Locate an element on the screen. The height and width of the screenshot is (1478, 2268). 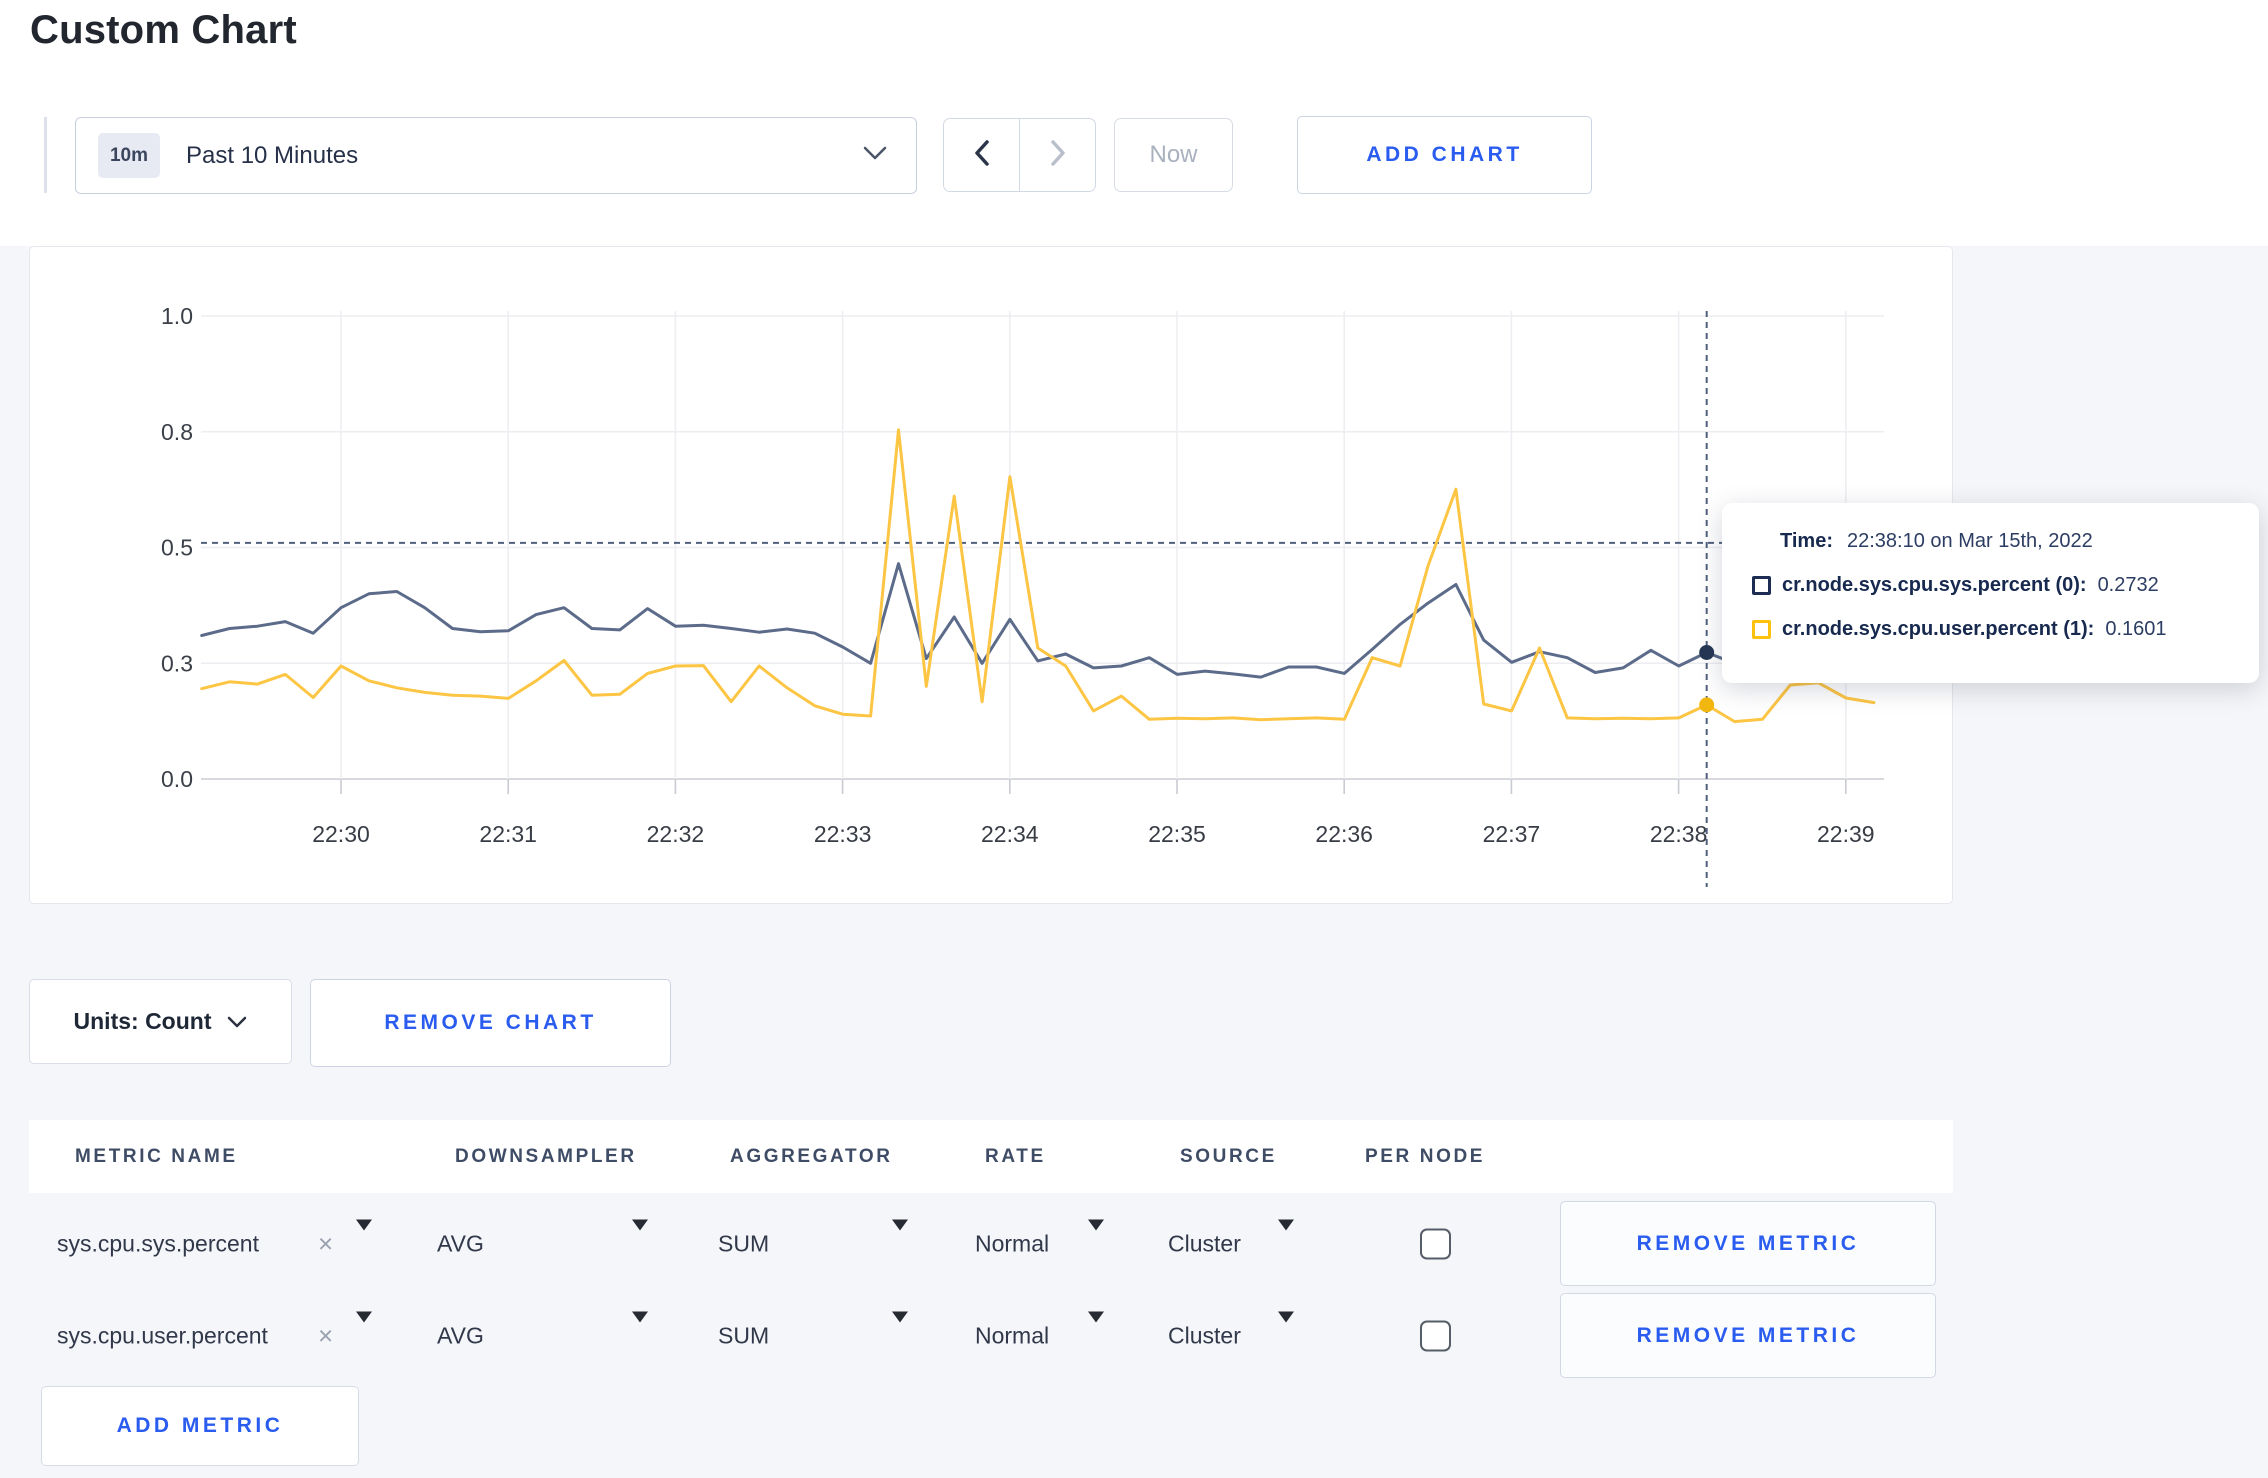
col-header-rate: RATE is located at coordinates (1015, 1156).